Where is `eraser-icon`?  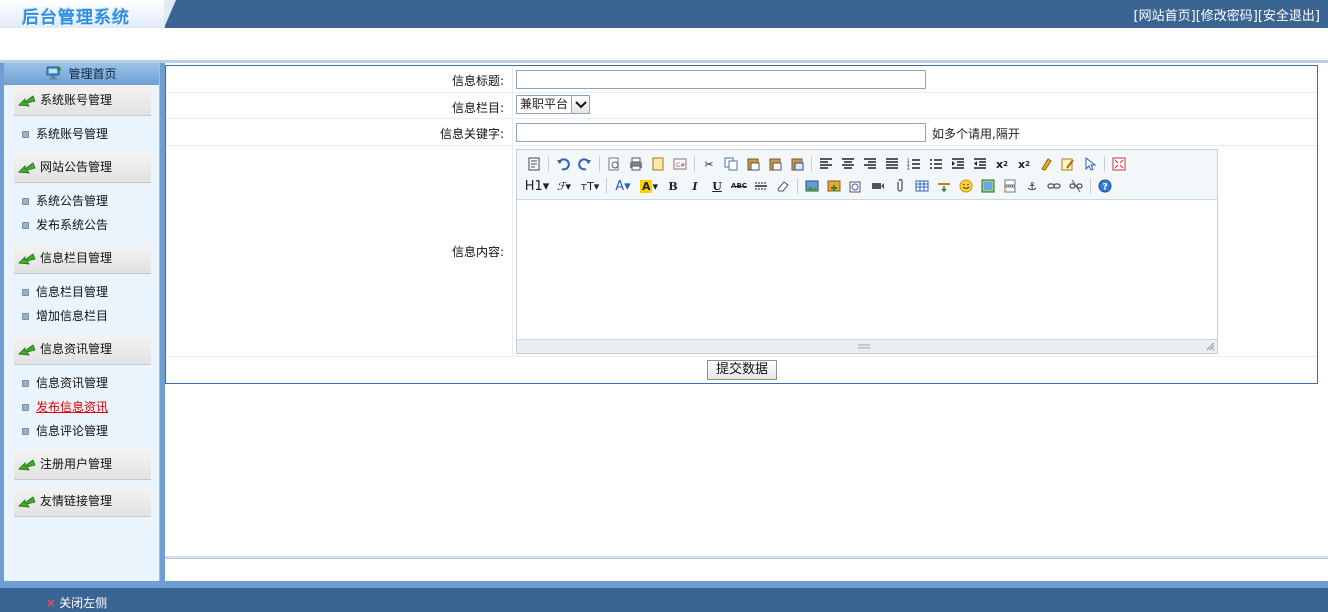
eraser-icon is located at coordinates (783, 186).